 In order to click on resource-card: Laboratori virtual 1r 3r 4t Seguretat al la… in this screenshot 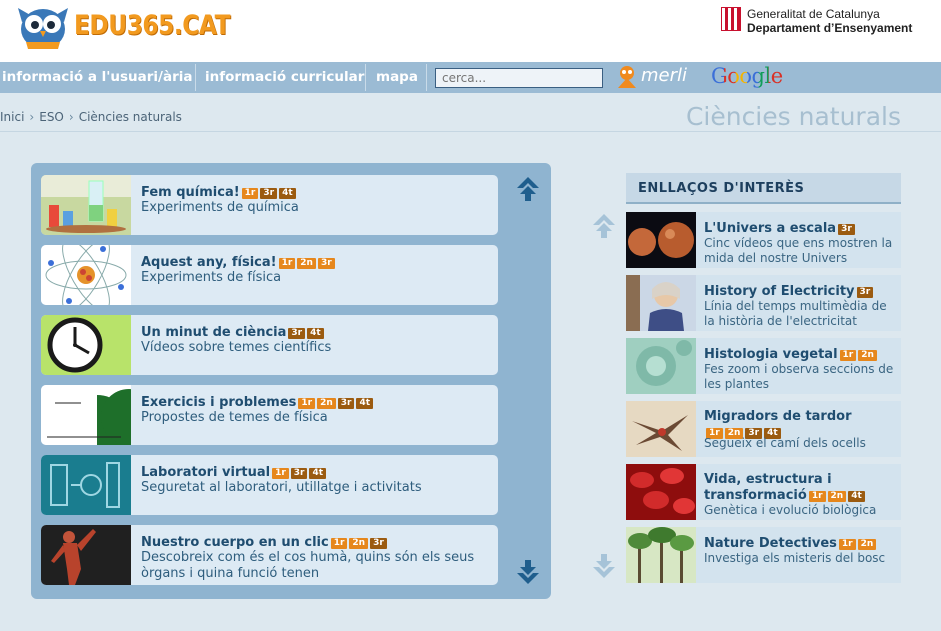, I will do `click(269, 485)`.